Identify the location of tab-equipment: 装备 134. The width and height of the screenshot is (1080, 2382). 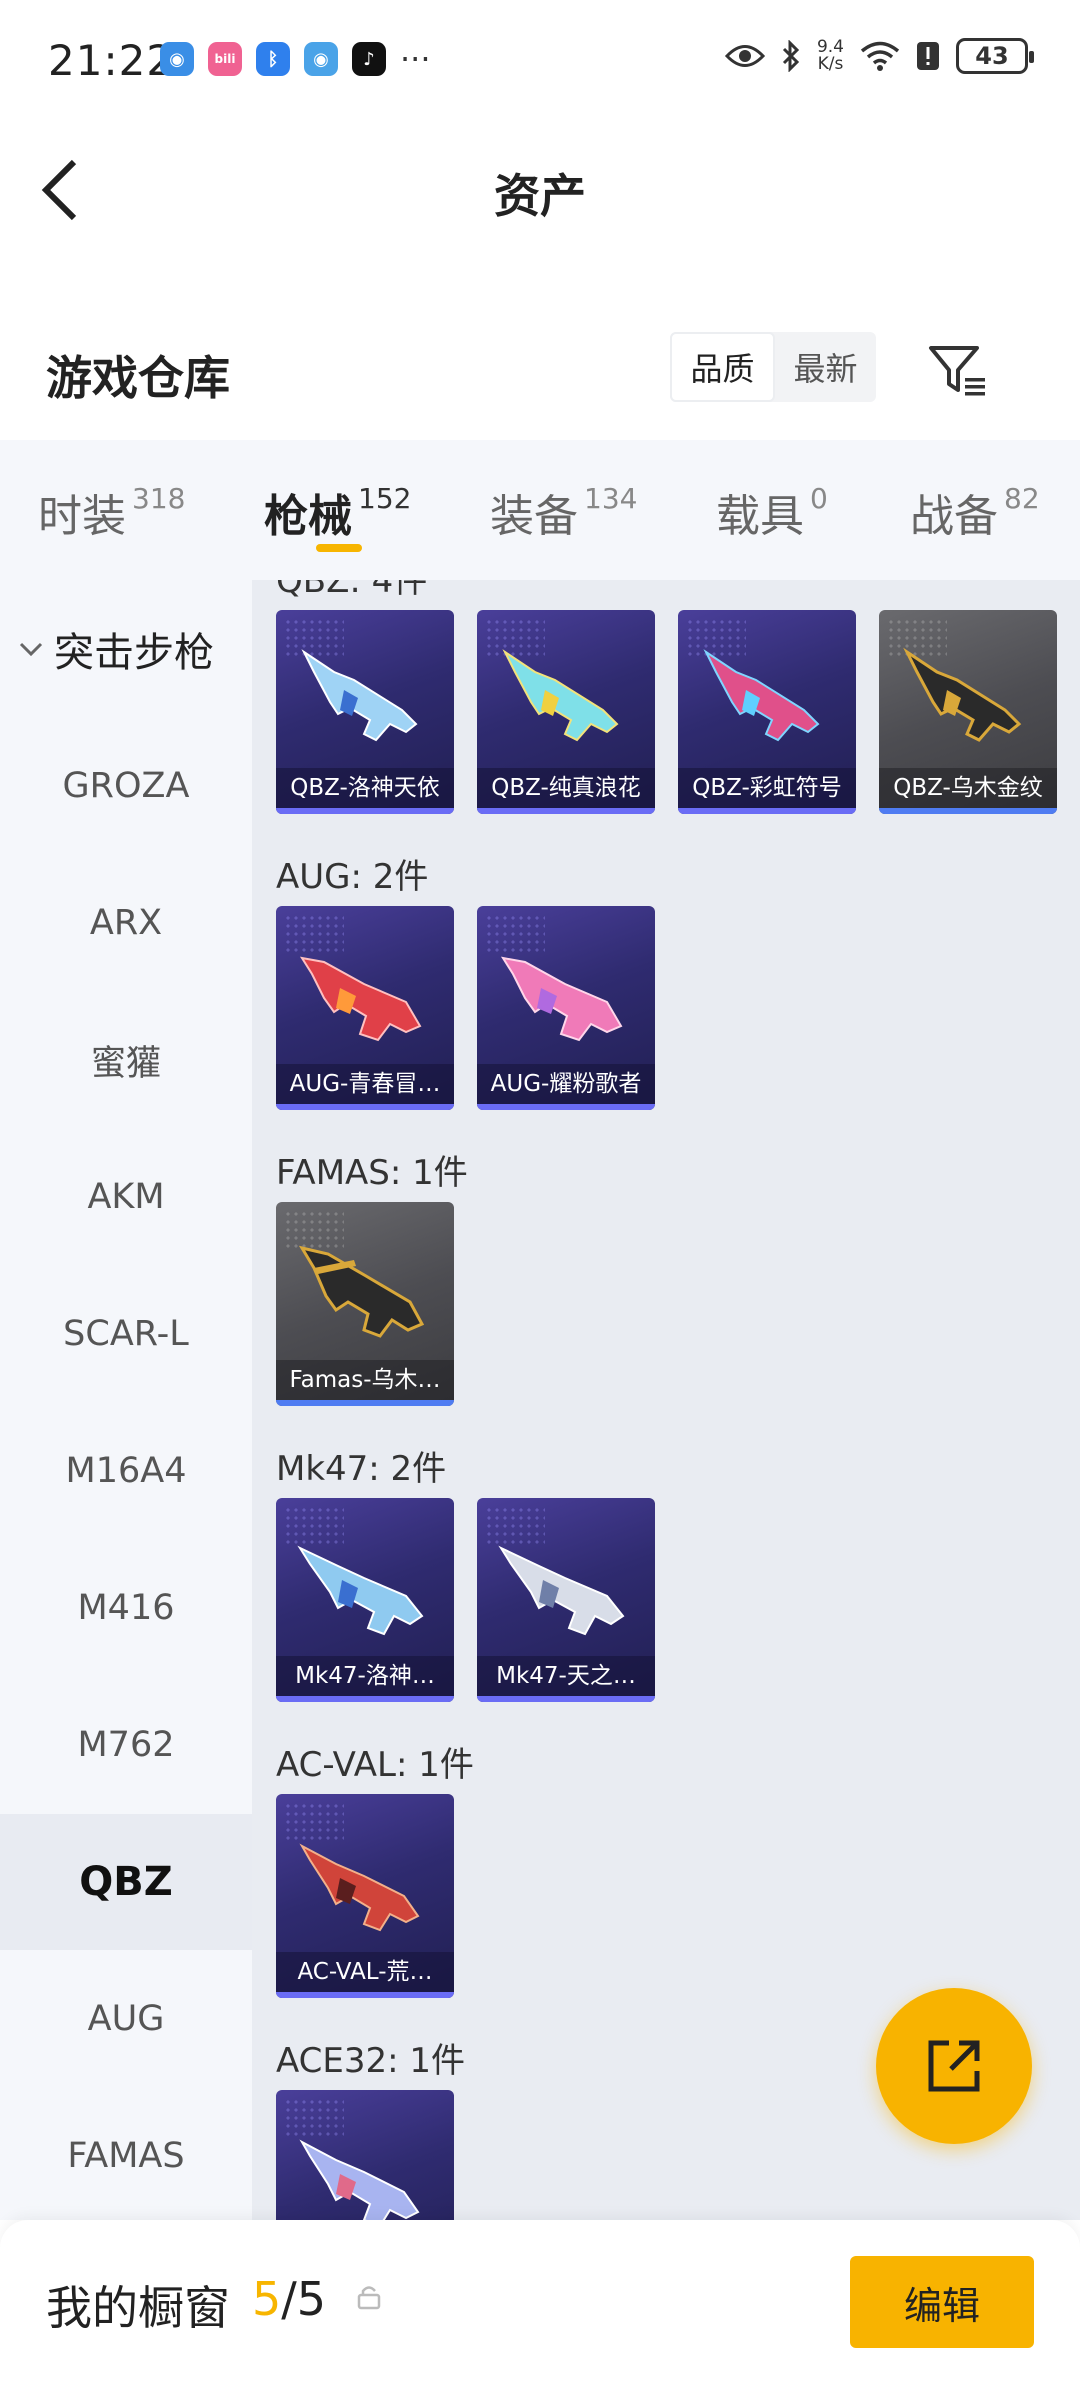
(563, 512).